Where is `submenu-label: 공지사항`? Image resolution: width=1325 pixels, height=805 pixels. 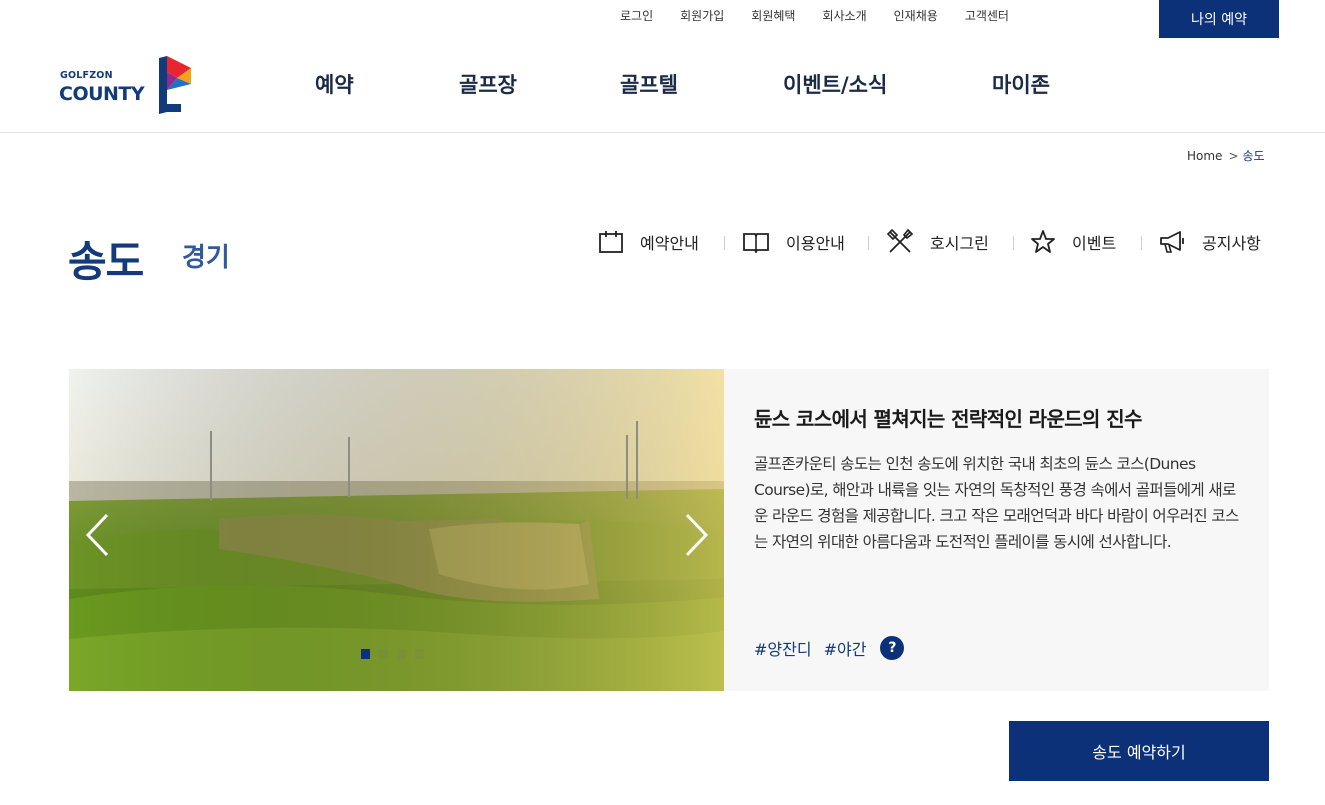 submenu-label: 공지사항 is located at coordinates (1231, 243).